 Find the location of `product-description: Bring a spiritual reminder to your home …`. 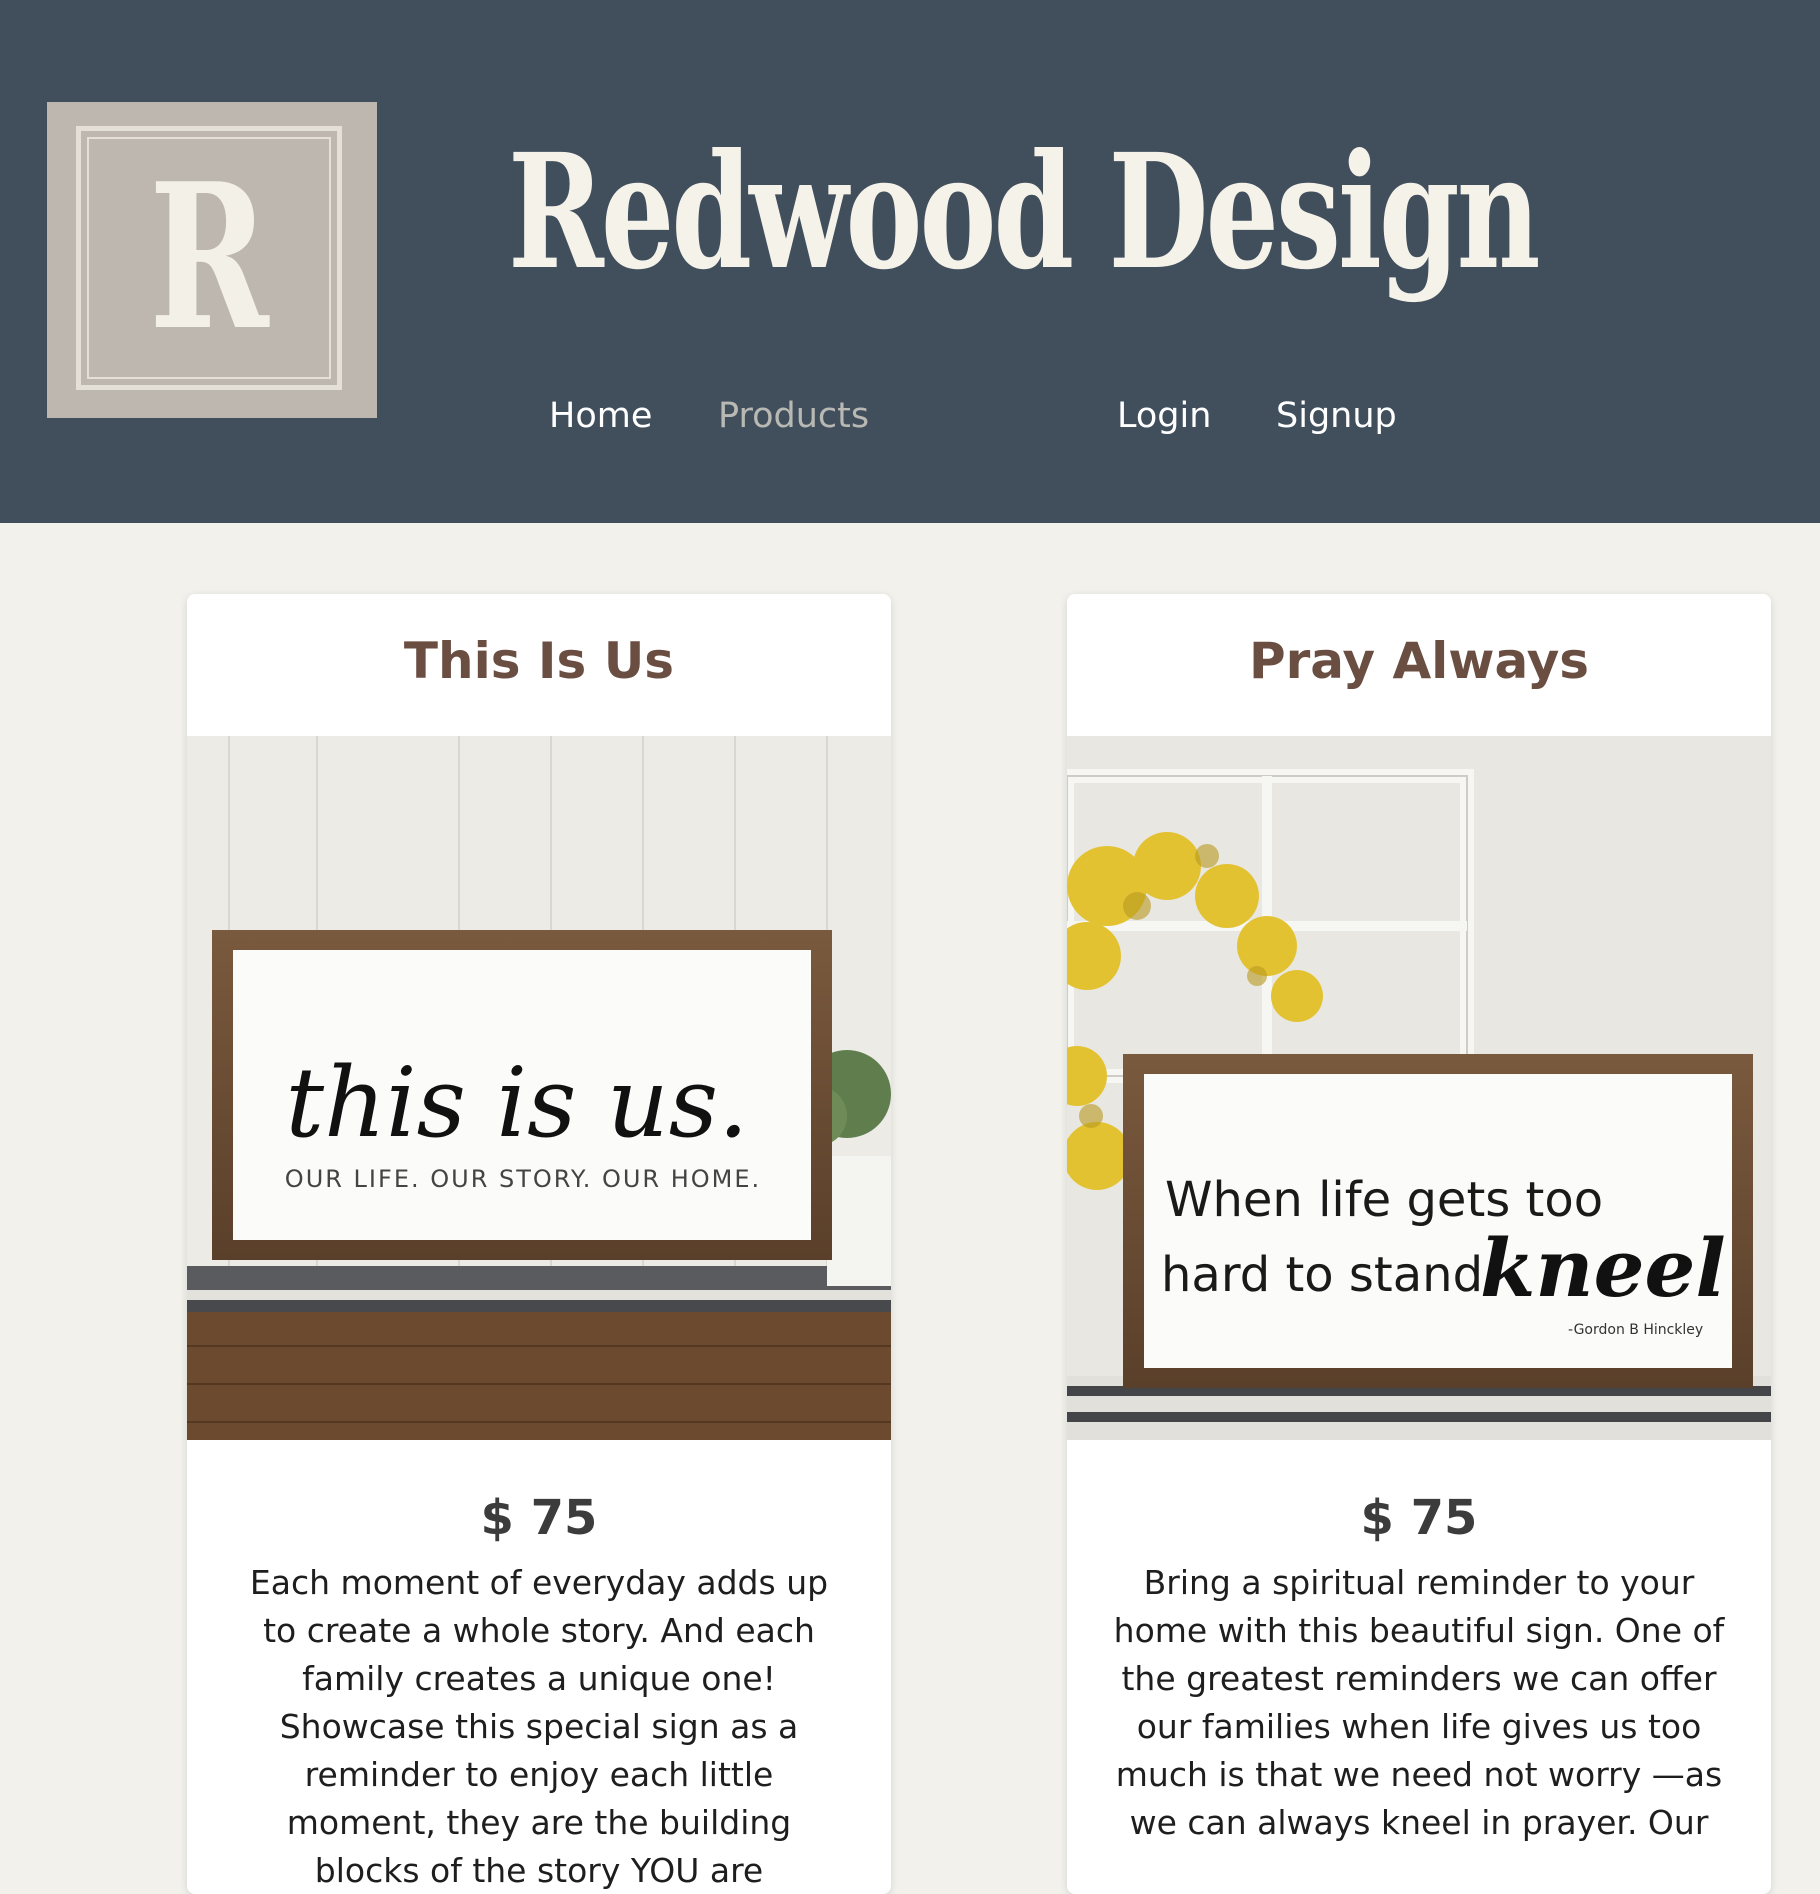

product-description: Bring a spiritual reminder to your home … is located at coordinates (1419, 1702).